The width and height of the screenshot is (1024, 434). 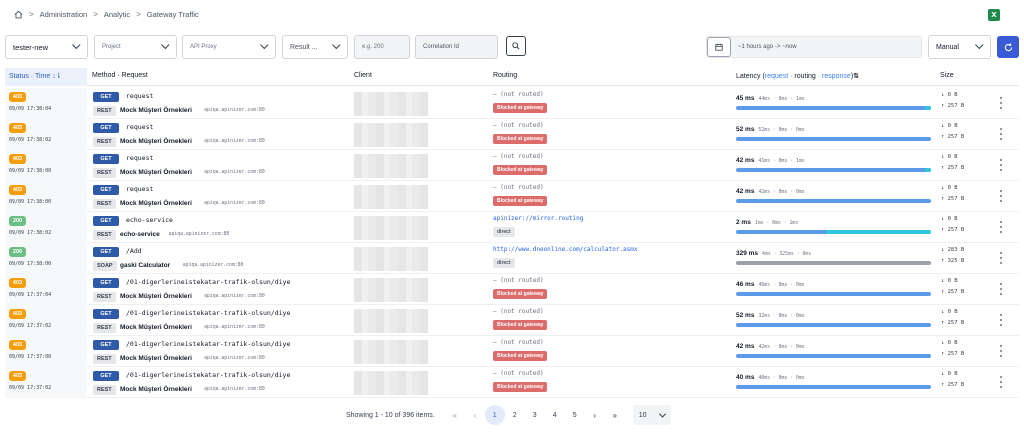 I want to click on routing-target: — (not routed), so click(x=518, y=373).